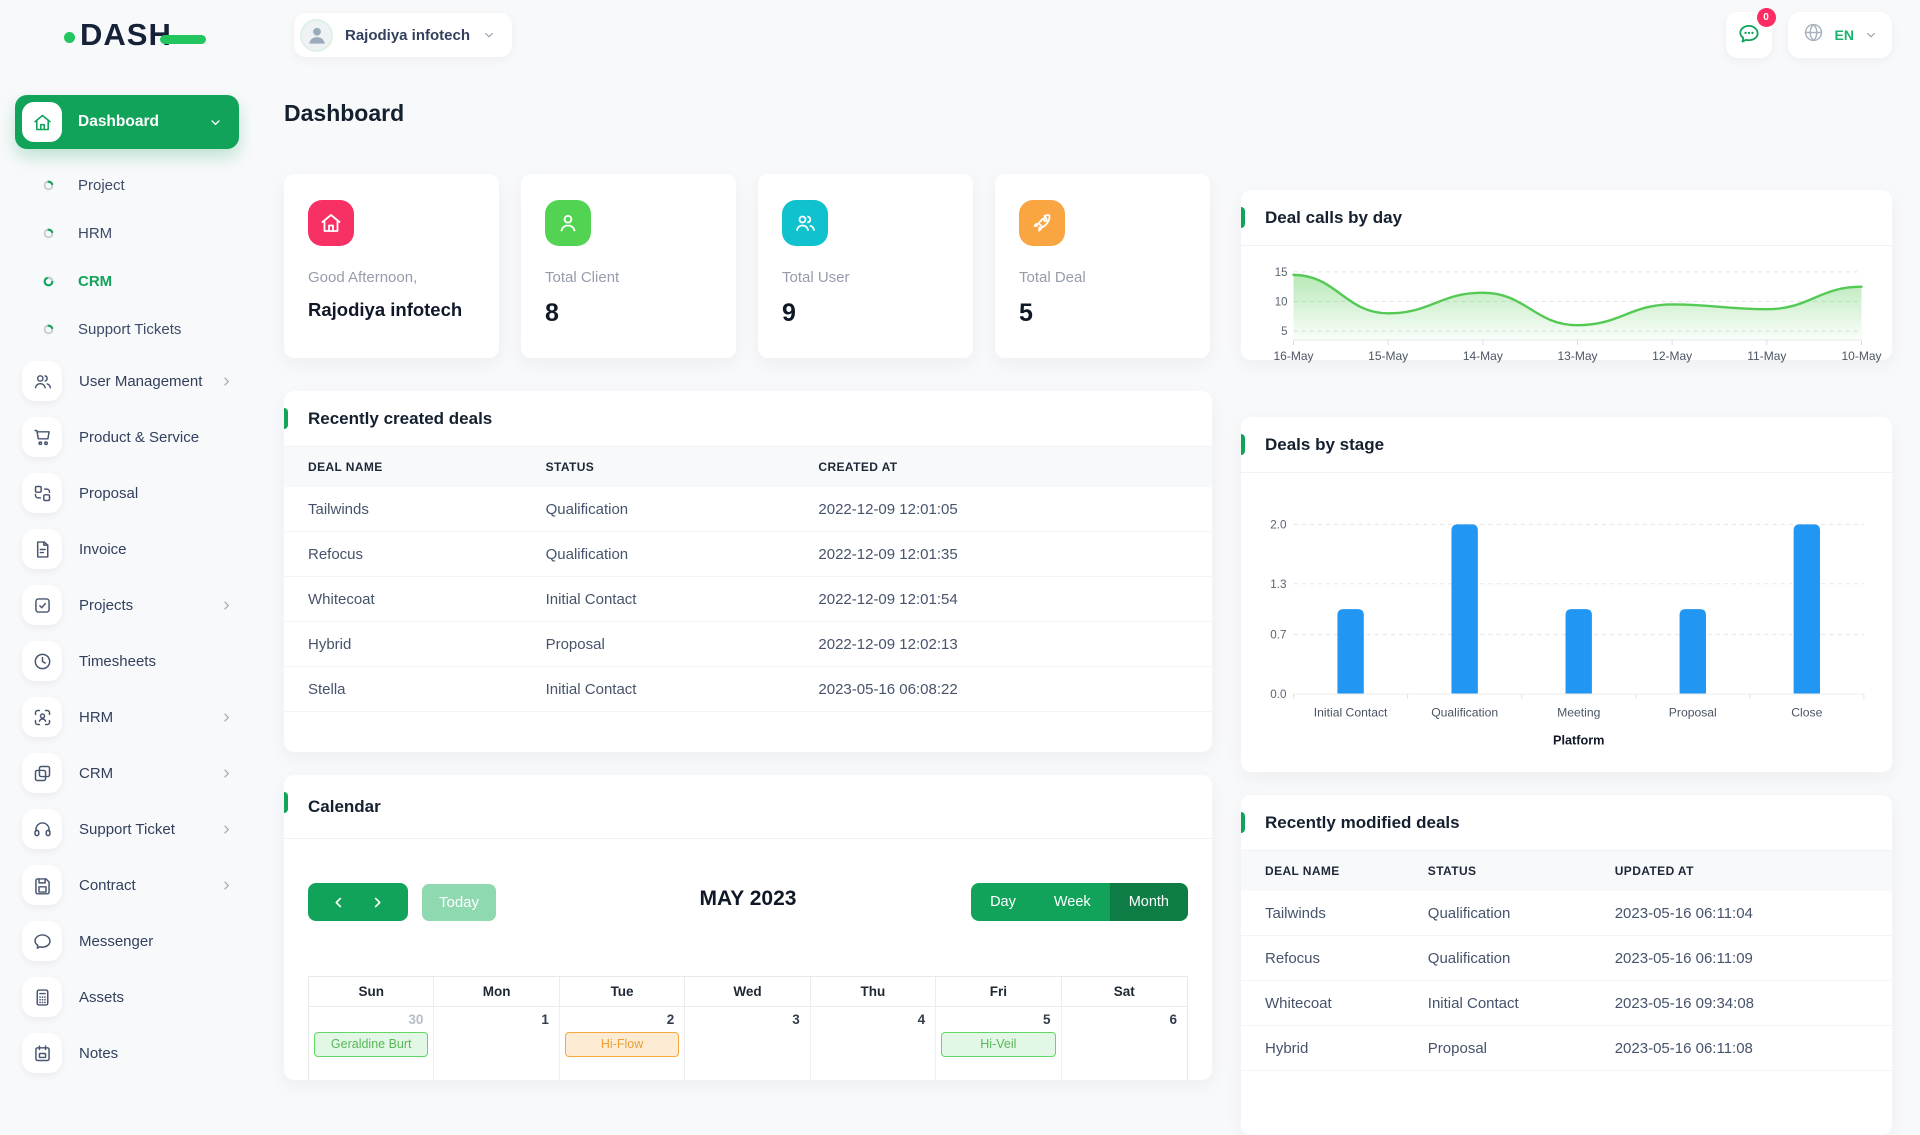 Image resolution: width=1920 pixels, height=1135 pixels. What do you see at coordinates (183, 39) in the screenshot?
I see `logo-dash-icon` at bounding box center [183, 39].